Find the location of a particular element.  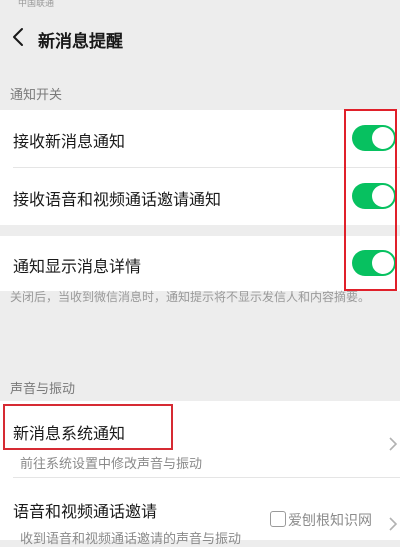

section-header-sound: 声音与振动 is located at coordinates (43, 389).